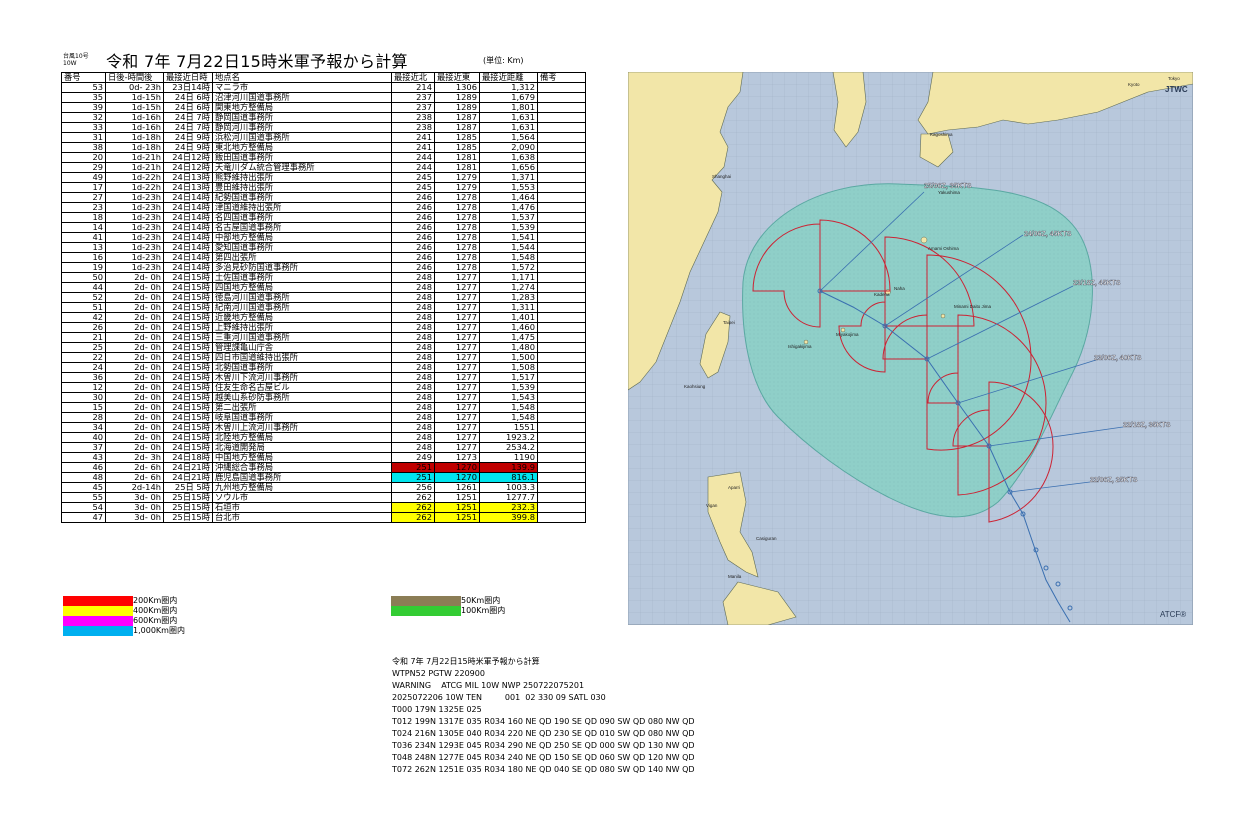 The image size is (1240, 817). Describe the element at coordinates (323, 77) in the screenshot. I see `table-header-row: 番号 日後-時間後 最接近日時 地点名 最接近北 最接近東 最接近距離 備考` at that location.